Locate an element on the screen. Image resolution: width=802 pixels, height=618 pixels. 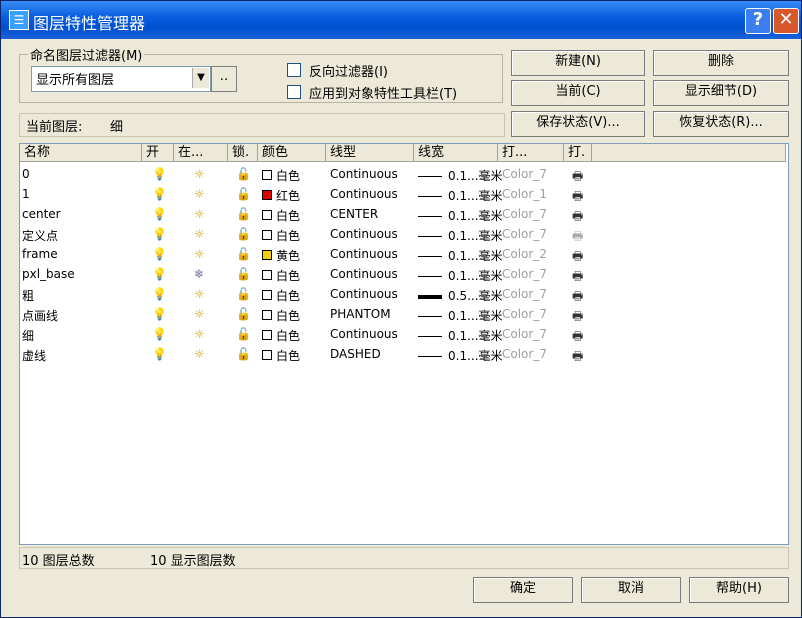
set-current-button: 当前(C) is located at coordinates (578, 93).